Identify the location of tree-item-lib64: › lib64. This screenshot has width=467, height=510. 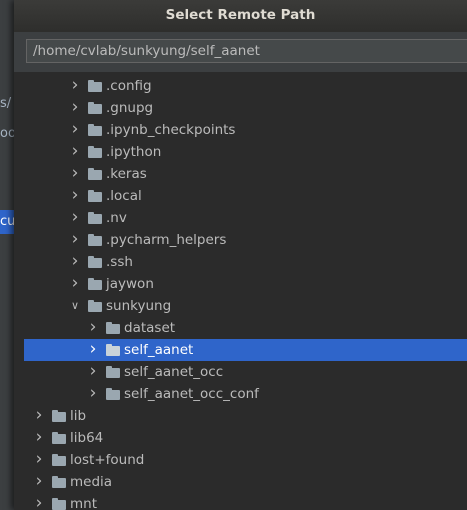
(240, 438).